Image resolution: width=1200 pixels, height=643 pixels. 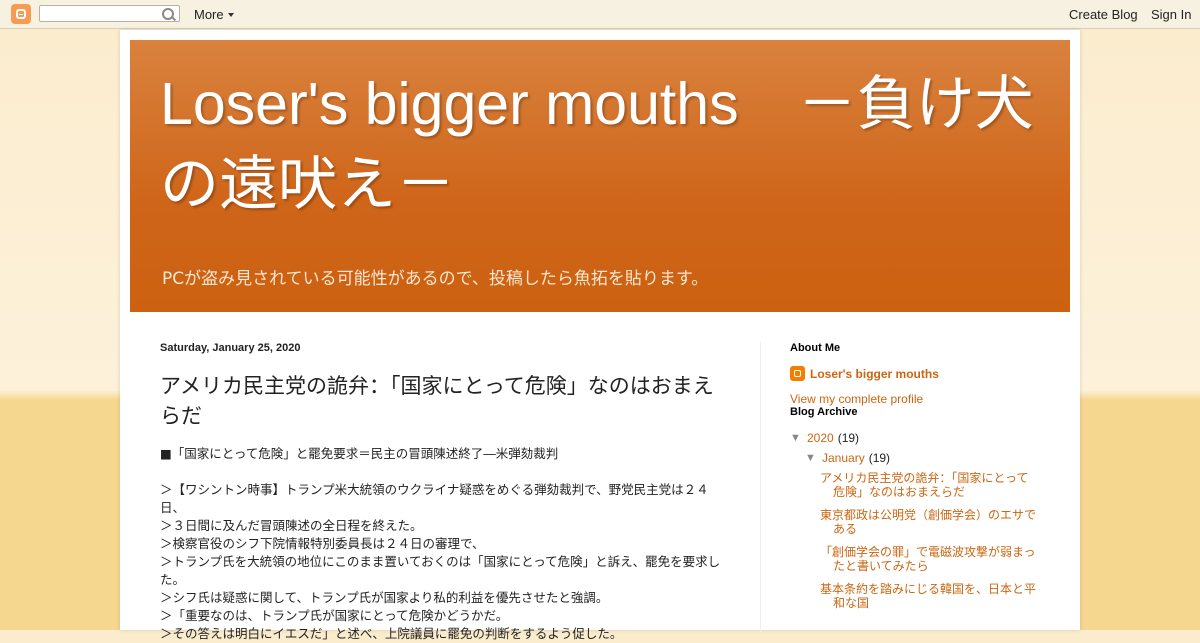 What do you see at coordinates (442, 472) in the screenshot?
I see `post-spacer` at bounding box center [442, 472].